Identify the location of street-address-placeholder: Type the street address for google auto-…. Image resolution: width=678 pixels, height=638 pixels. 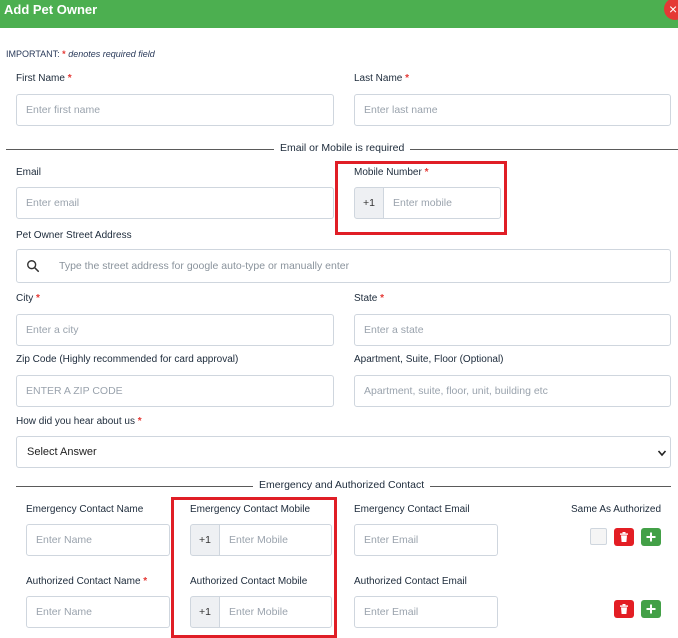
(204, 266).